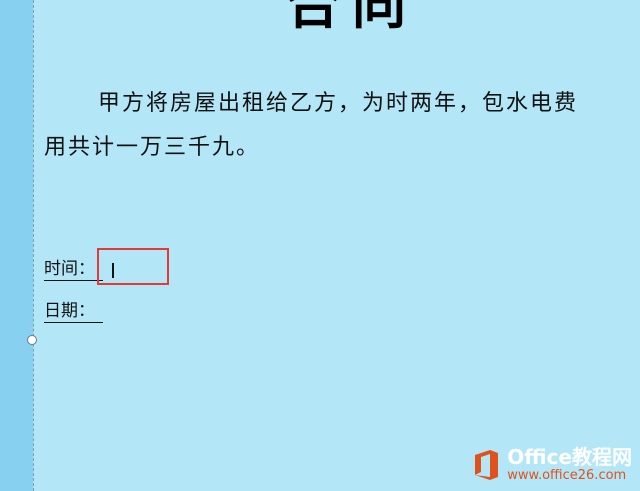 This screenshot has height=491, width=640. I want to click on document-title: 合同, so click(352, 18).